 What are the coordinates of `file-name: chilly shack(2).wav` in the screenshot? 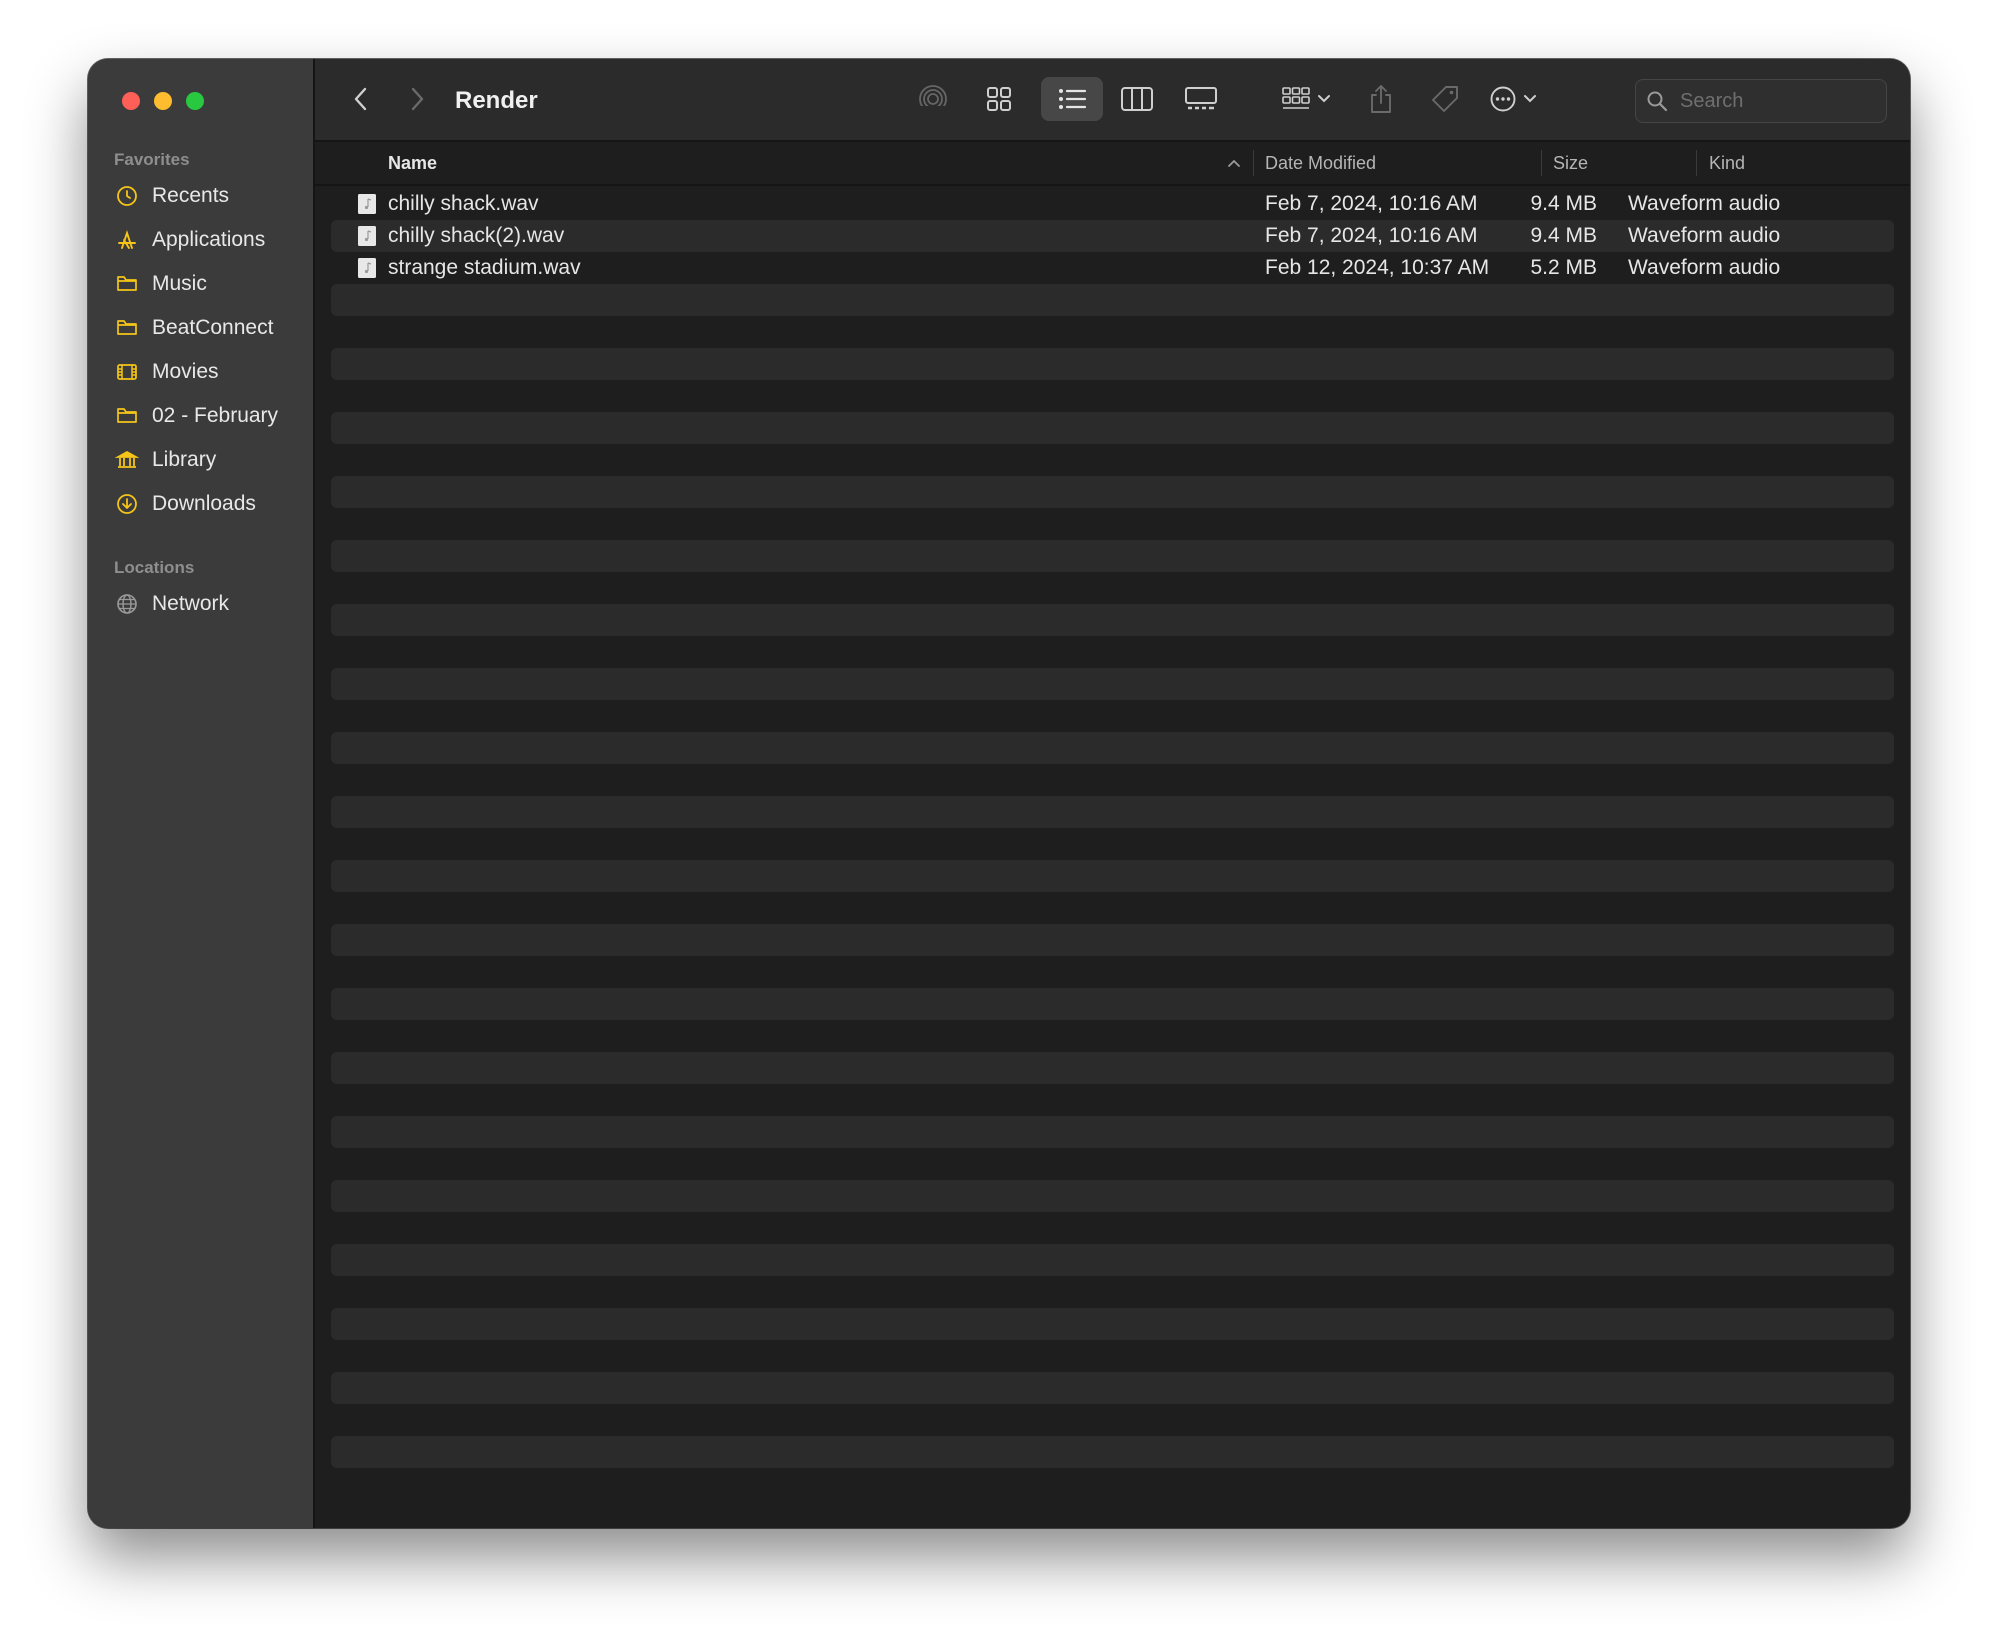 It's located at (476, 235).